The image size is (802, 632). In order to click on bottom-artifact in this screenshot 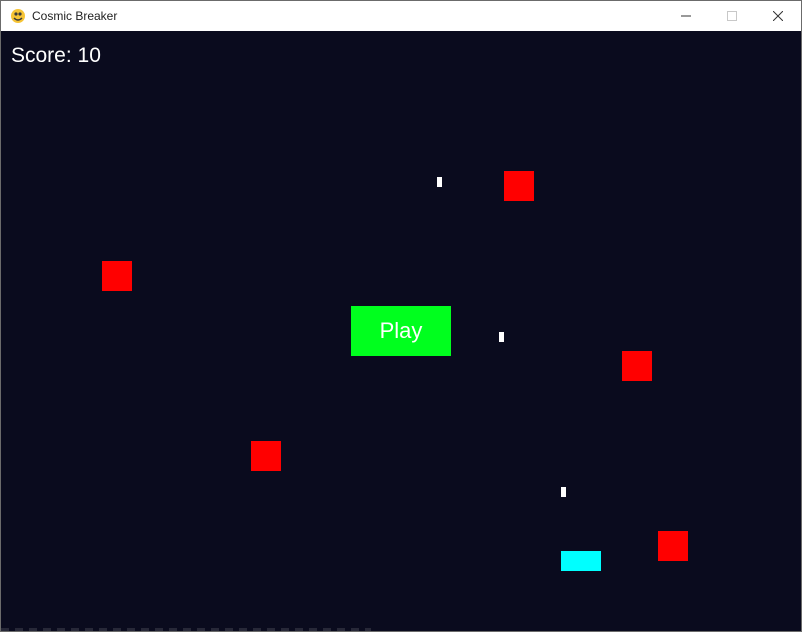, I will do `click(186, 629)`.